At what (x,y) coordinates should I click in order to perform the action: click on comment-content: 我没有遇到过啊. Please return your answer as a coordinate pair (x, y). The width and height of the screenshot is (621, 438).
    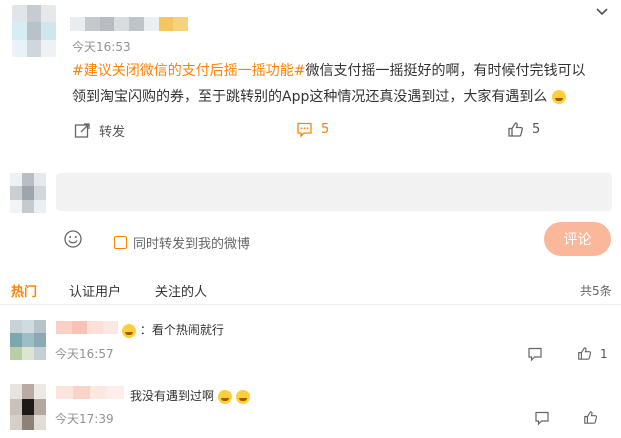
    Looking at the image, I should click on (190, 395).